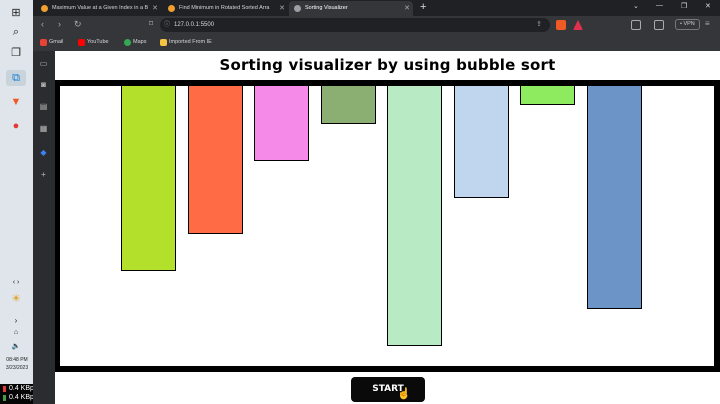  What do you see at coordinates (387, 65) in the screenshot?
I see `page-title: Sorting visualizer by using bubble sort` at bounding box center [387, 65].